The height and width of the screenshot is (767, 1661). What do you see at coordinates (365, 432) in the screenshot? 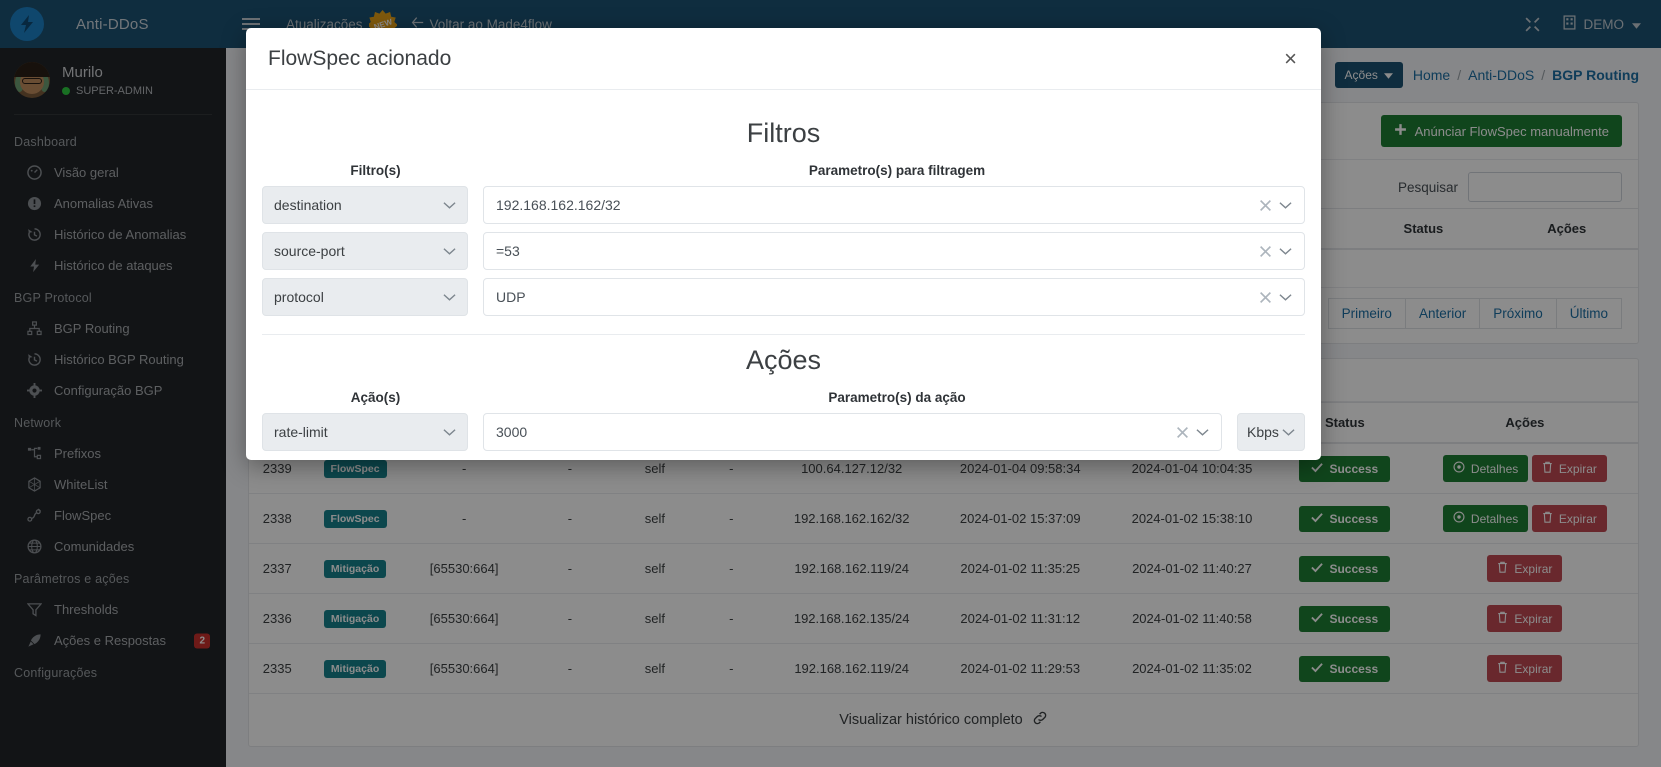
I see `action-type-select: rate-limit` at bounding box center [365, 432].